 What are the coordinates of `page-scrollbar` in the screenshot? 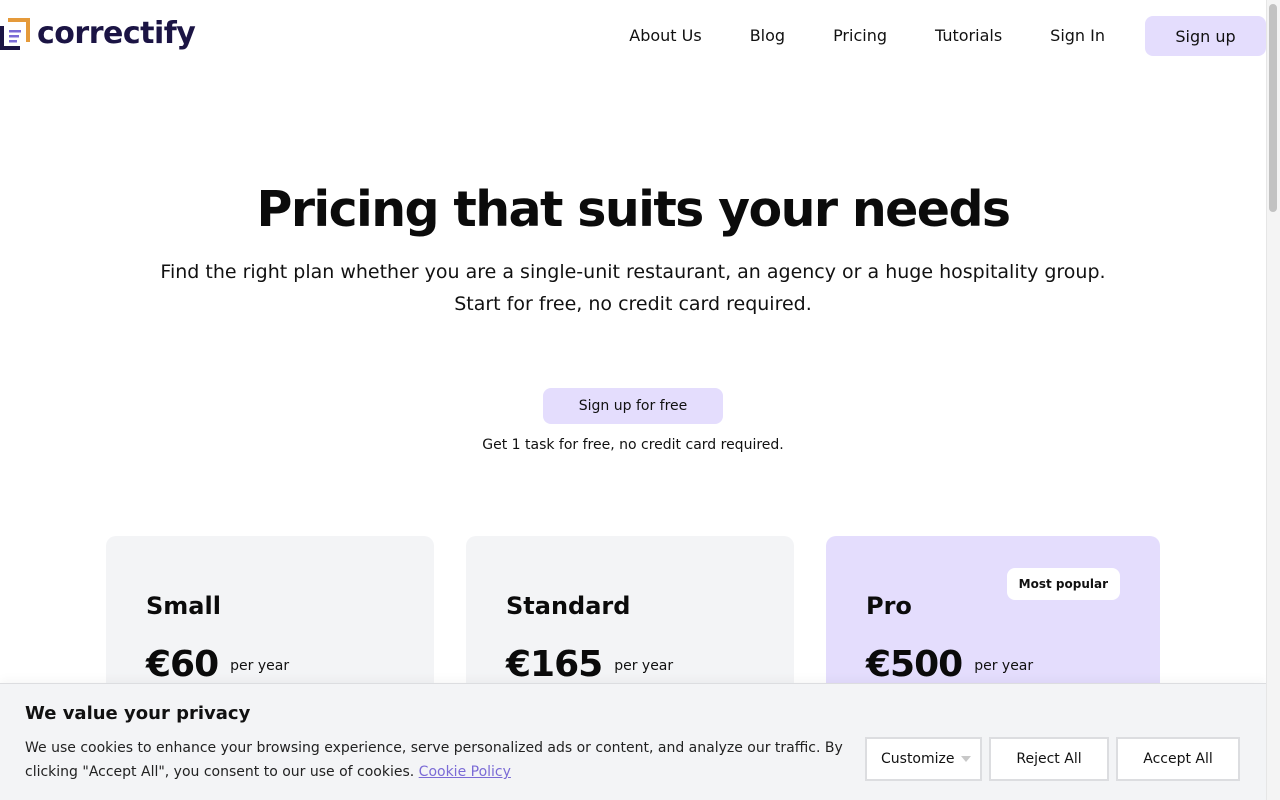 It's located at (1273, 400).